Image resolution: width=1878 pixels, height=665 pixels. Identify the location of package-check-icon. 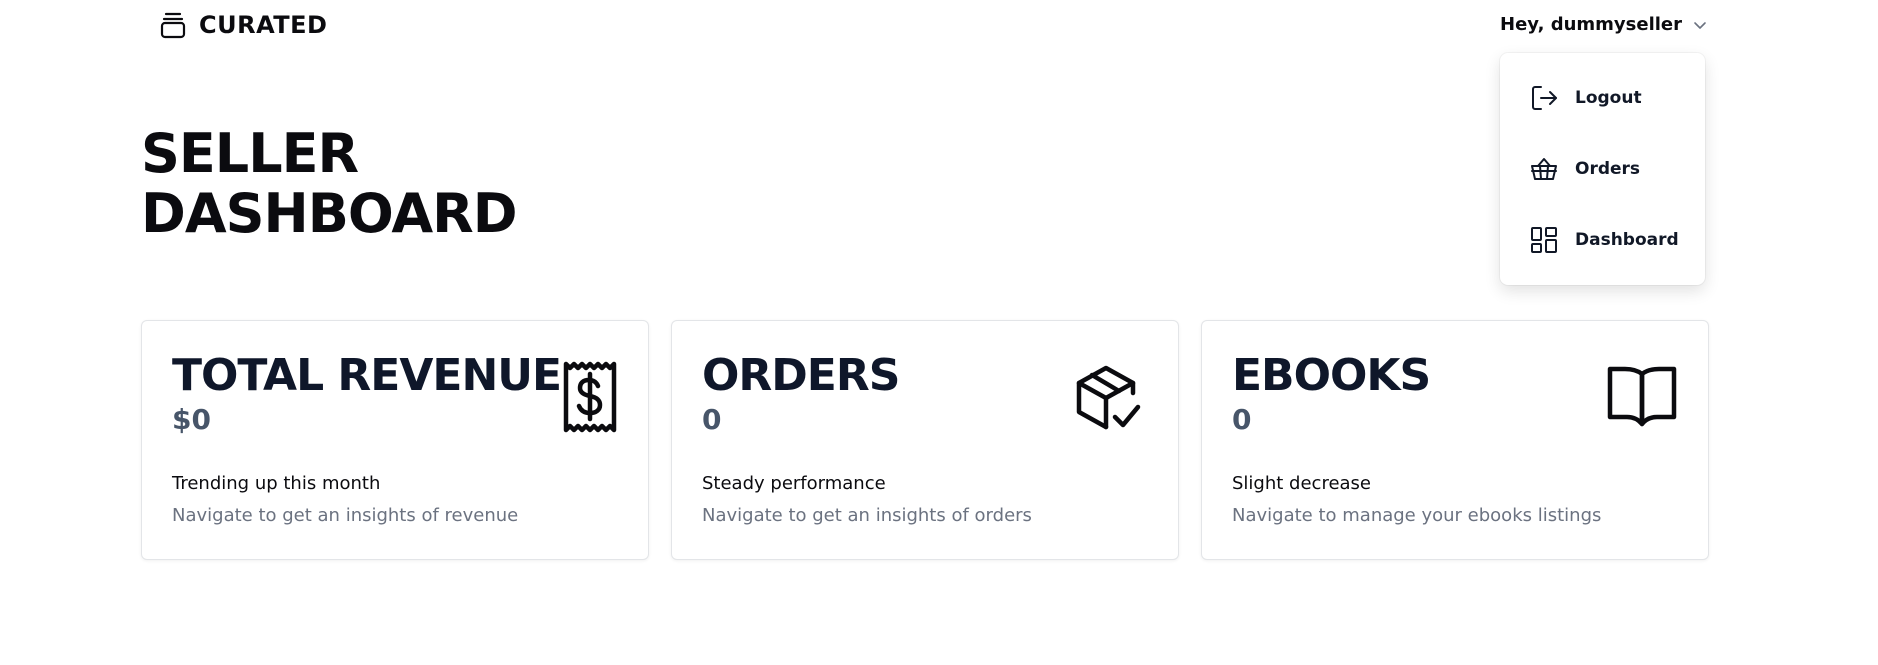
(1108, 397).